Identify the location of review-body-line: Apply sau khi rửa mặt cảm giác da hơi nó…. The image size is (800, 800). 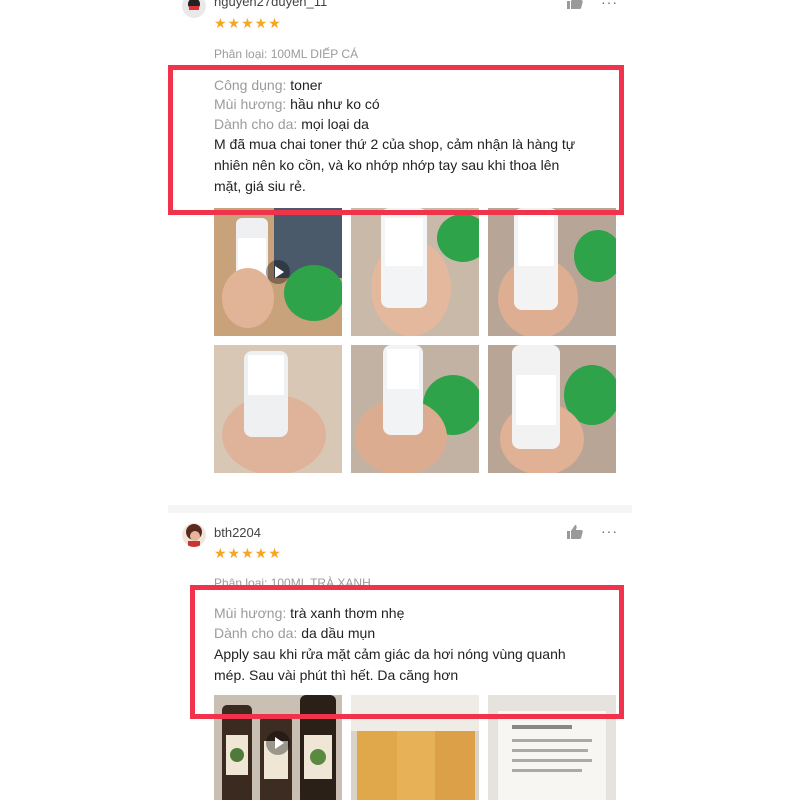
(390, 654).